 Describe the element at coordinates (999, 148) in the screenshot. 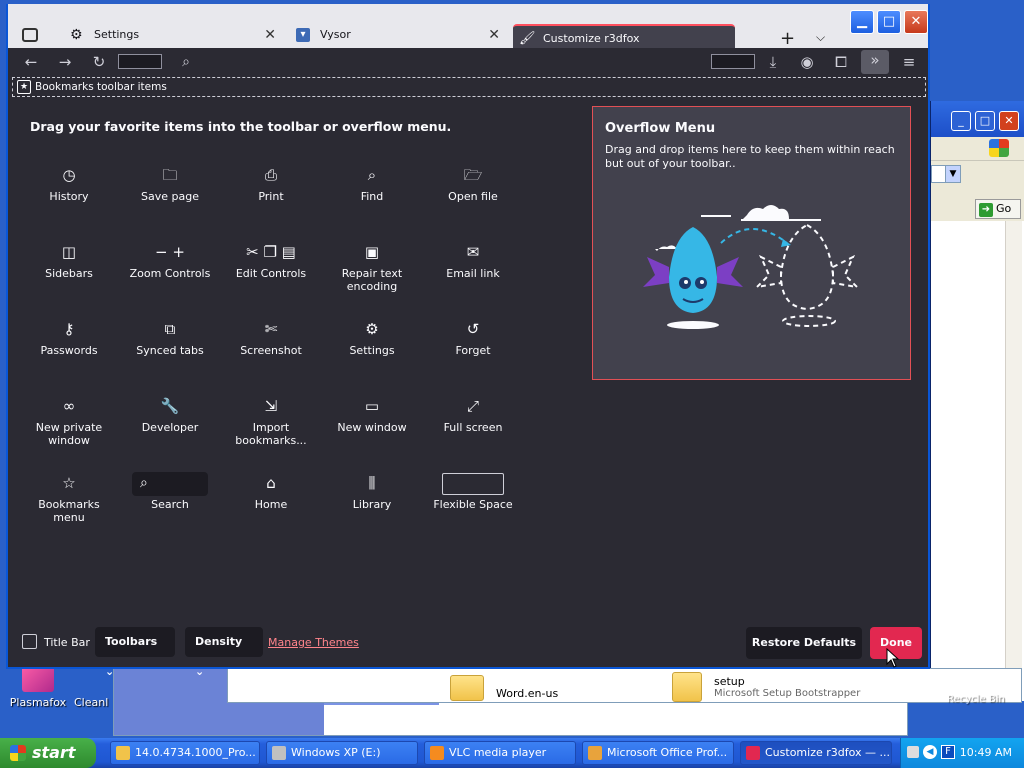

I see `windows-logo-icon` at that location.